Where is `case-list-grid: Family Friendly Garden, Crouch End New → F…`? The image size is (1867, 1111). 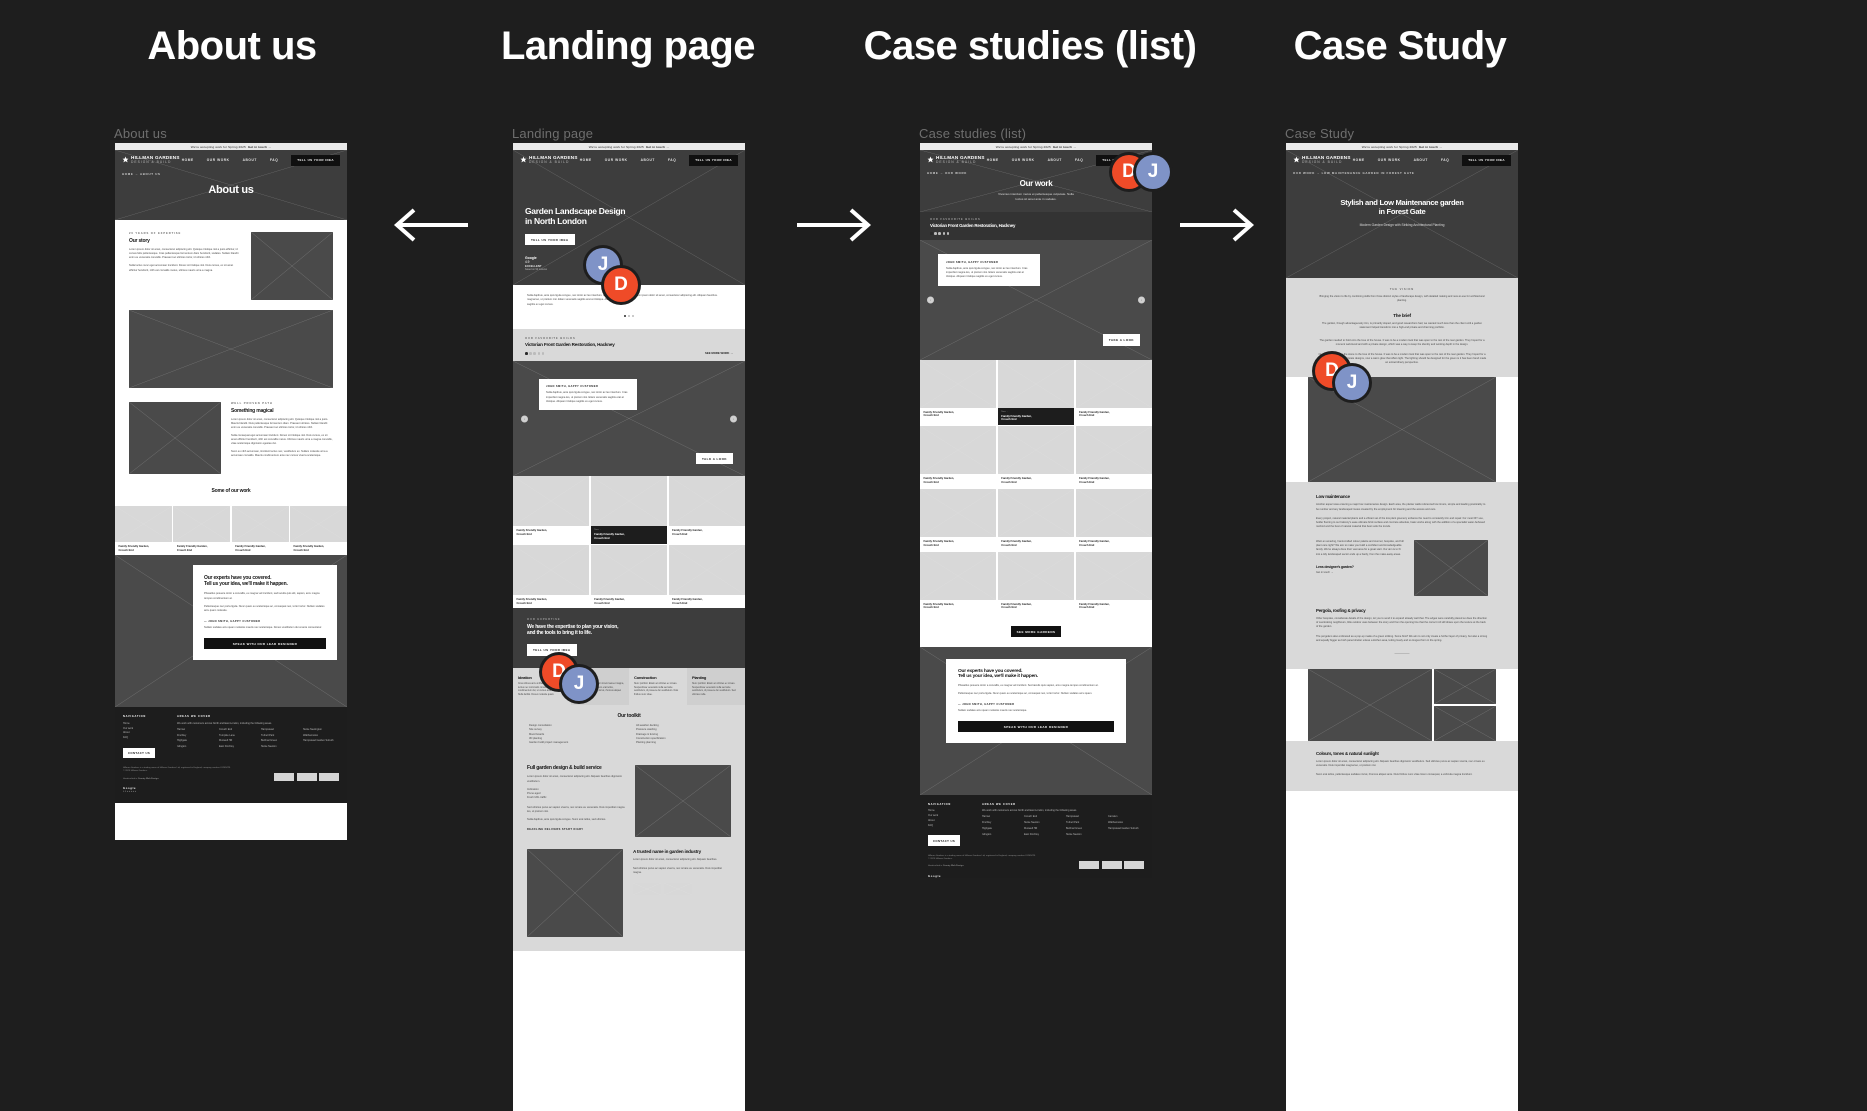
case-list-grid: Family Friendly Garden, Crouch End New → F… is located at coordinates (1036, 486).